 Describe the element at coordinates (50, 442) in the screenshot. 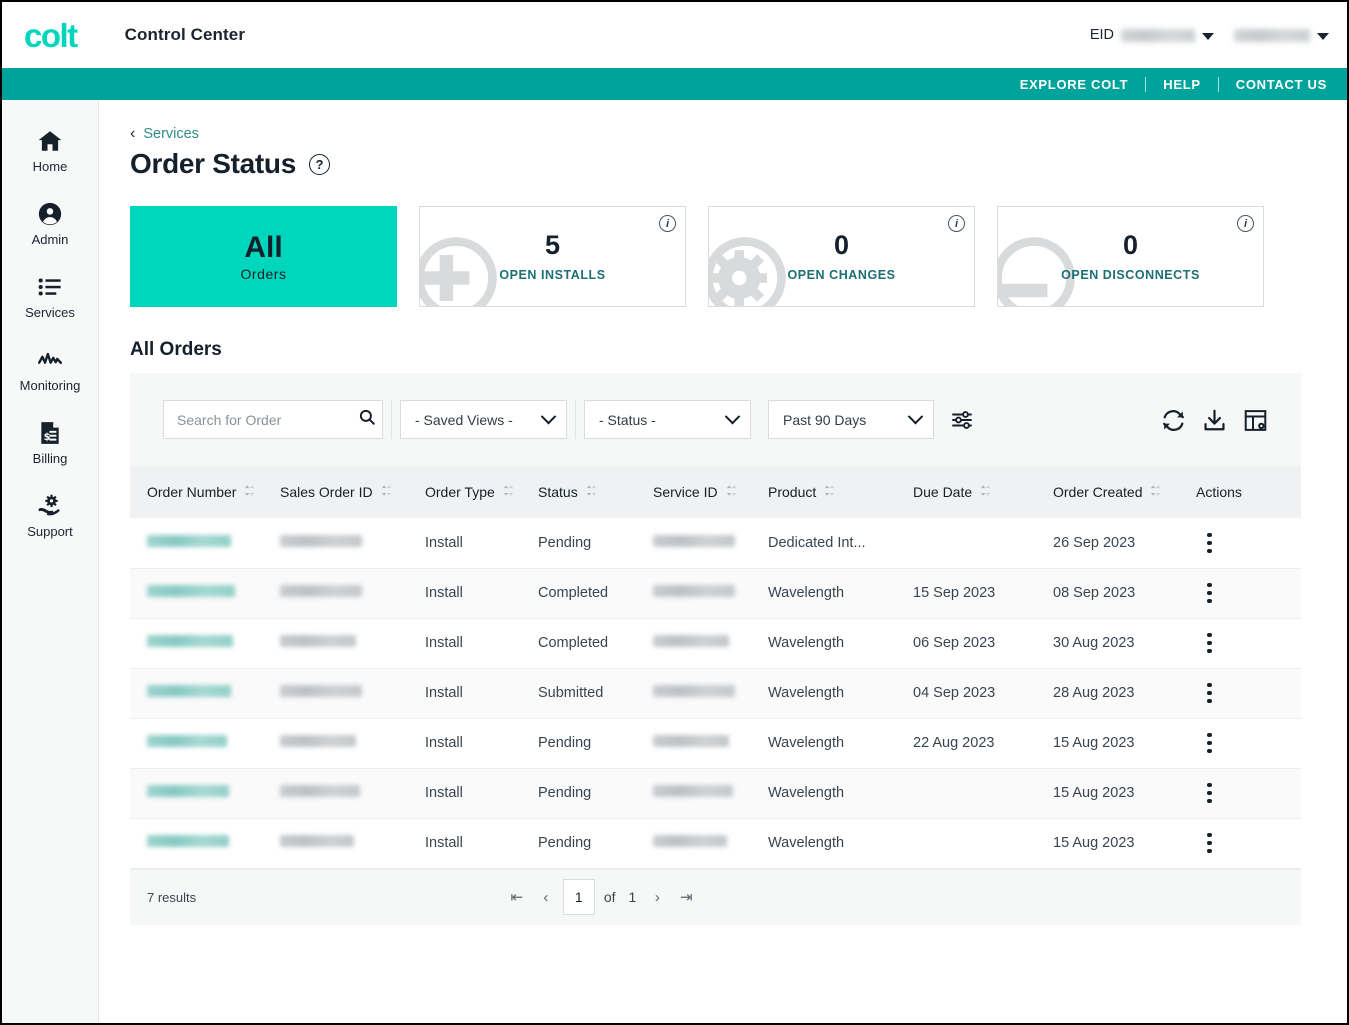

I see `sidebar-item-billing: $ Billing` at that location.